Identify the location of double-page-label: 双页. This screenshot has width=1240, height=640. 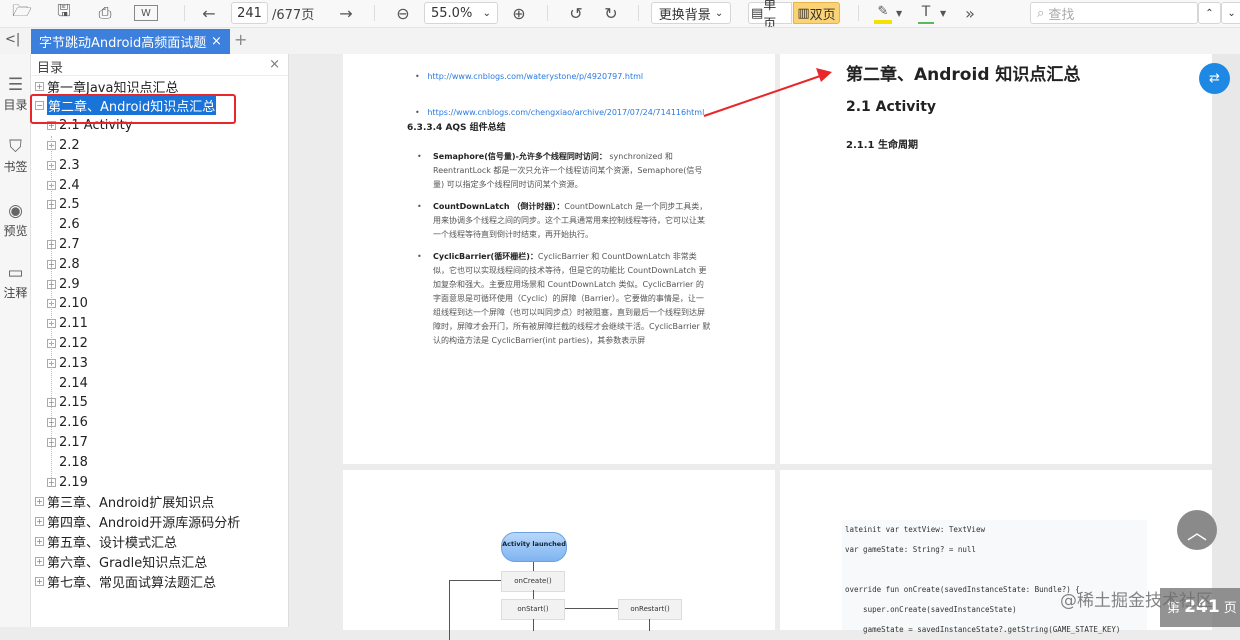
(822, 15).